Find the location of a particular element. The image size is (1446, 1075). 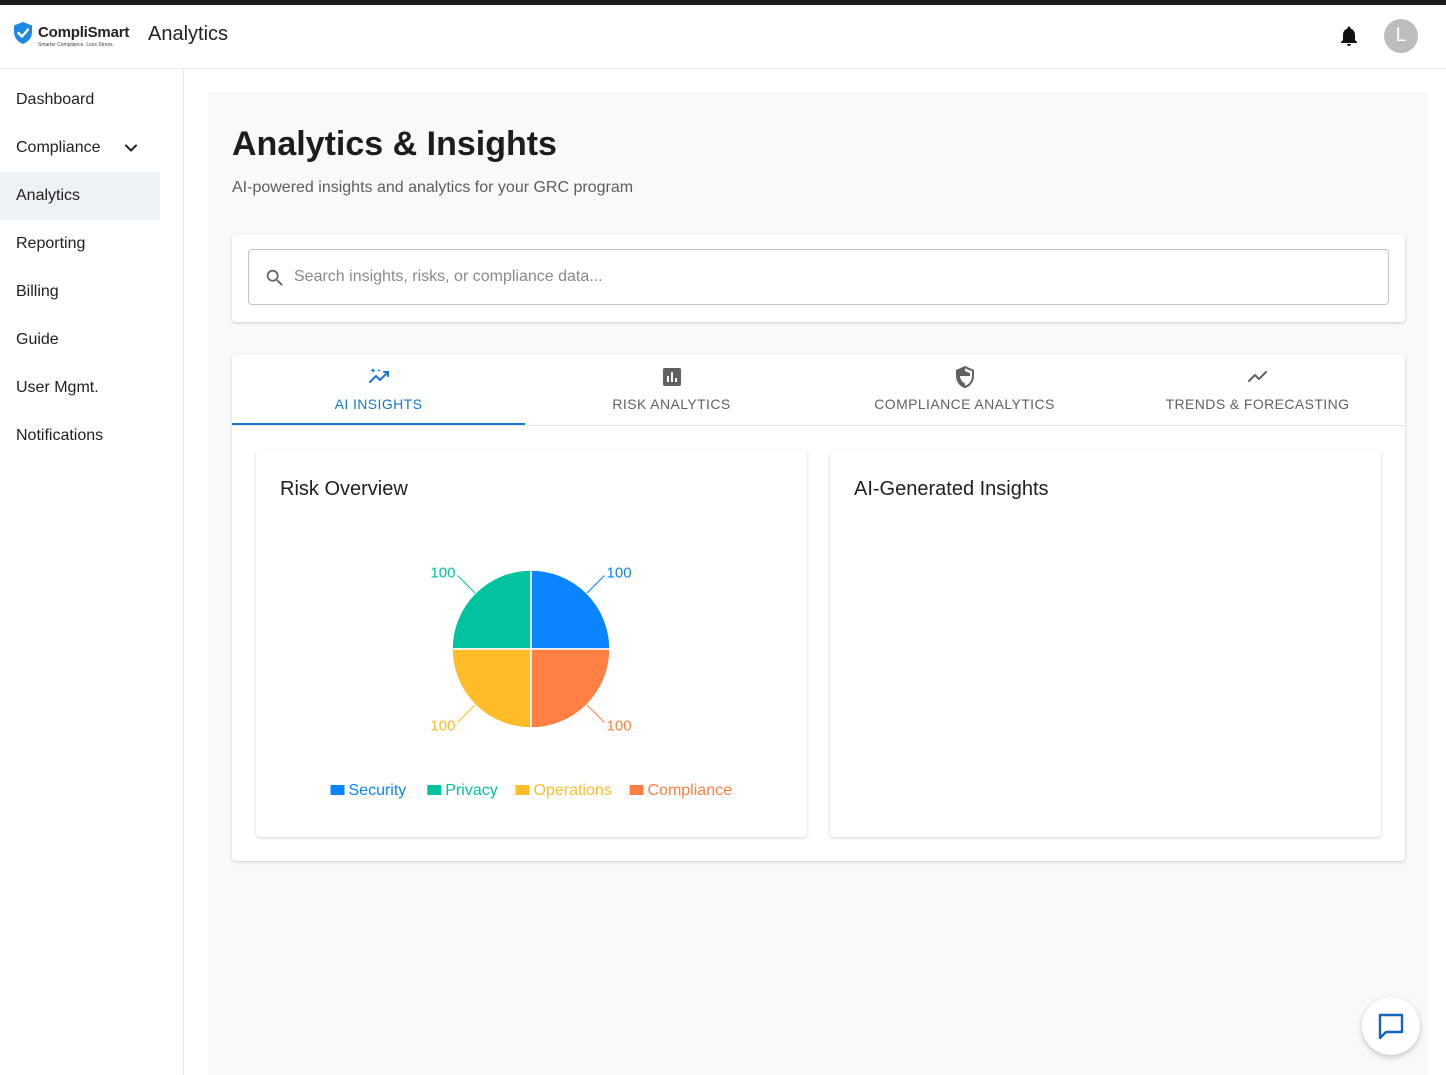

sidebar-item-user-mgmt: User Mgmt. is located at coordinates (80, 388).